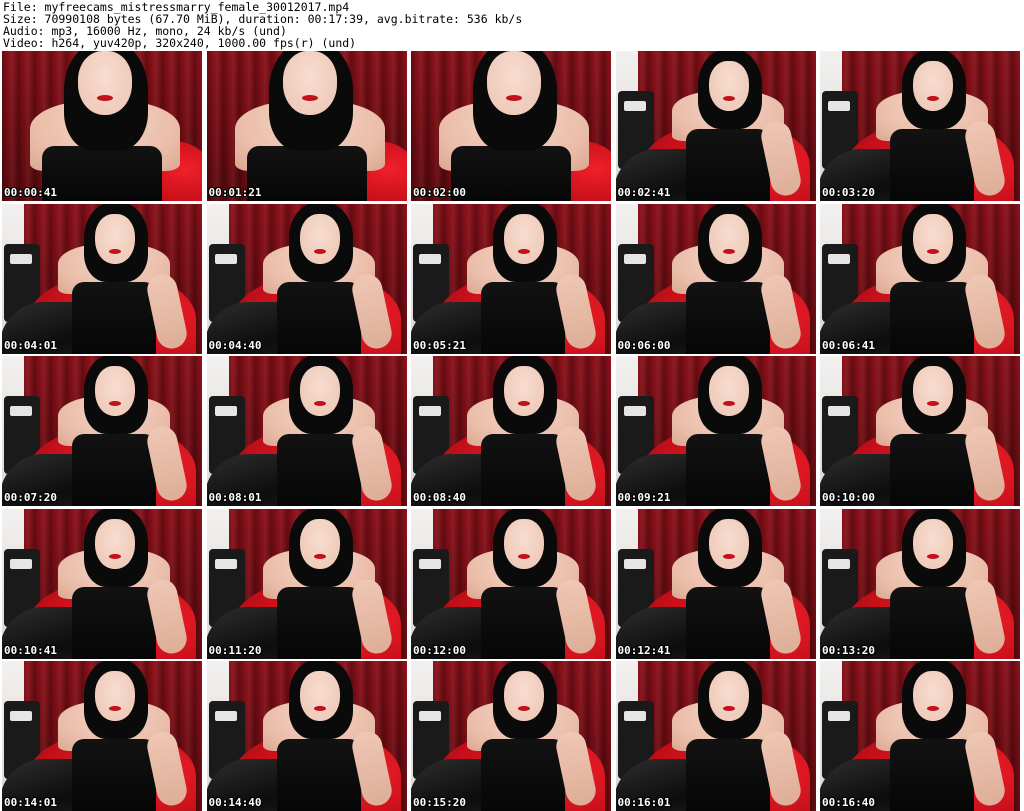  I want to click on video-thumbnail: 00:16:01, so click(715, 736).